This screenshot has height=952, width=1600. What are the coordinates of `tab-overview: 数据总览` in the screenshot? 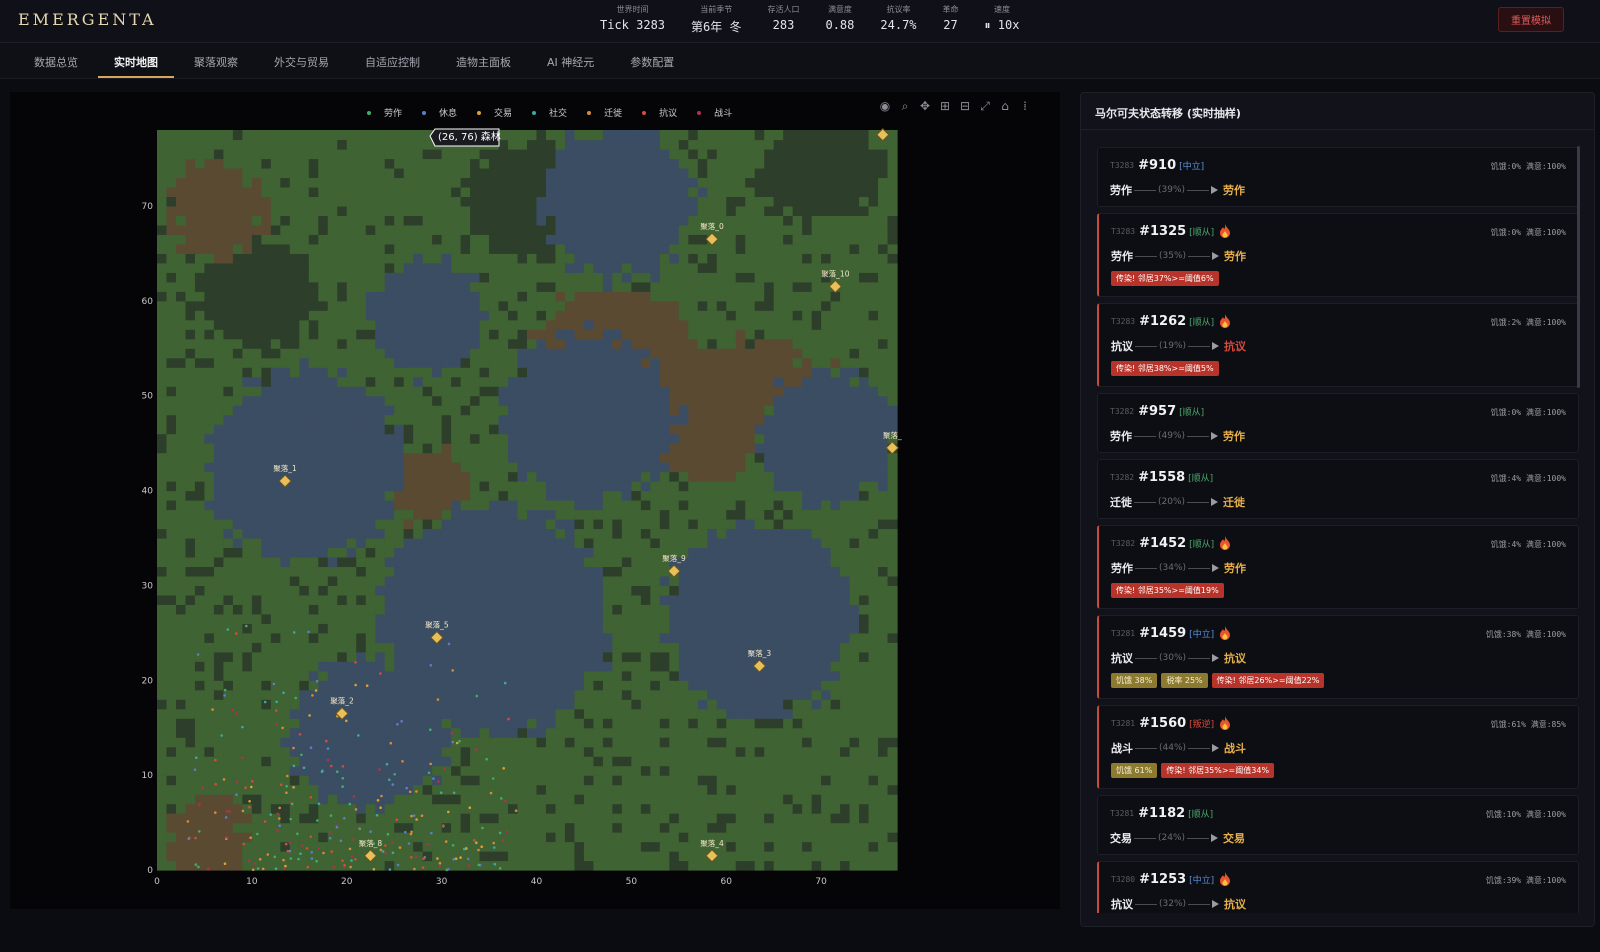 It's located at (56, 60).